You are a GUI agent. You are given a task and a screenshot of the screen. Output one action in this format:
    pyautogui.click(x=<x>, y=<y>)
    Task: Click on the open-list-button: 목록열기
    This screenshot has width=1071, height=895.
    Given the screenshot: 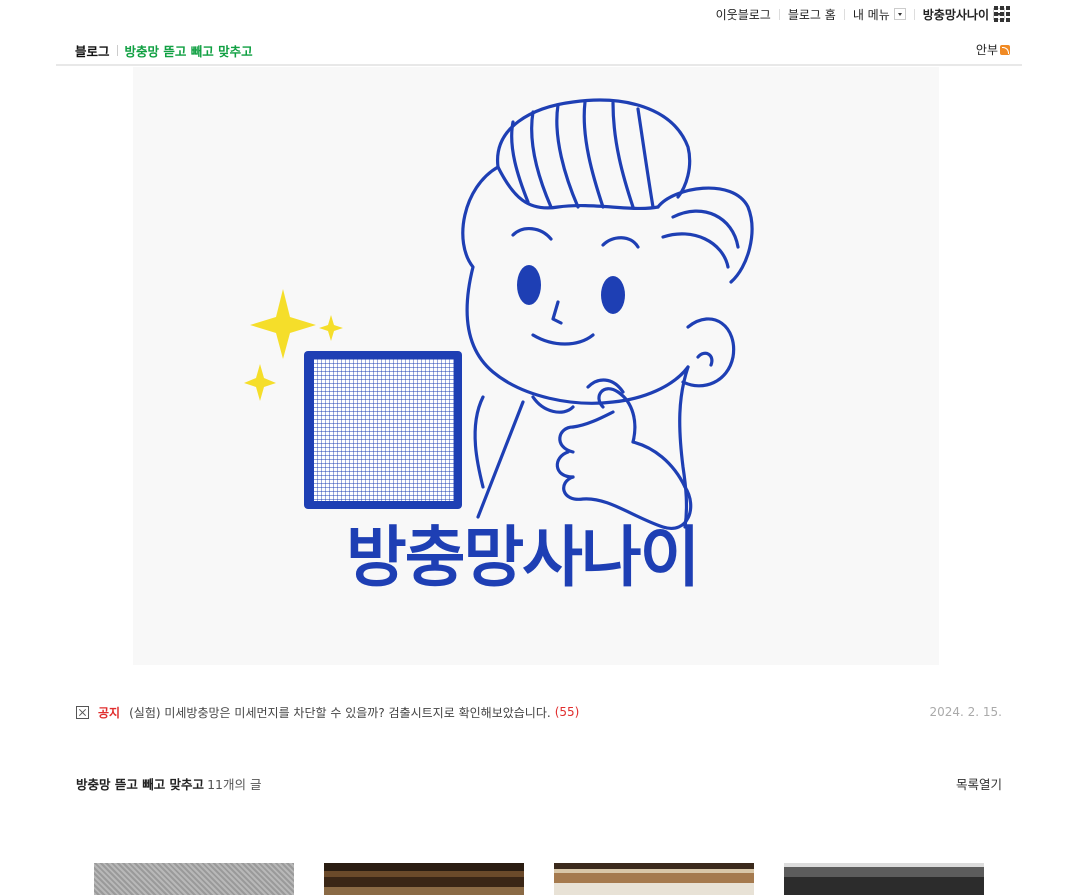 What is the action you would take?
    pyautogui.click(x=979, y=783)
    